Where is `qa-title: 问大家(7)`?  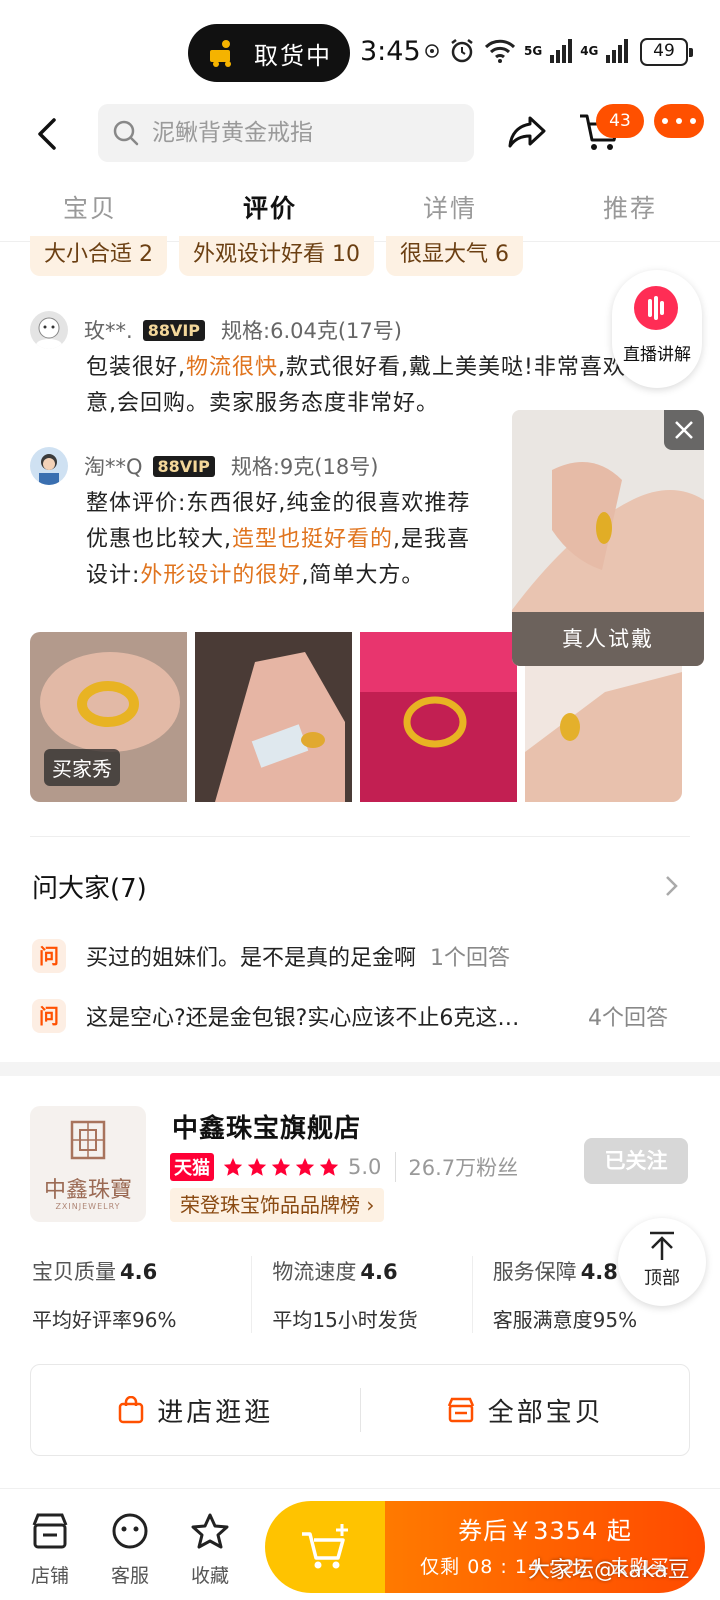
qa-title: 问大家(7) is located at coordinates (89, 886).